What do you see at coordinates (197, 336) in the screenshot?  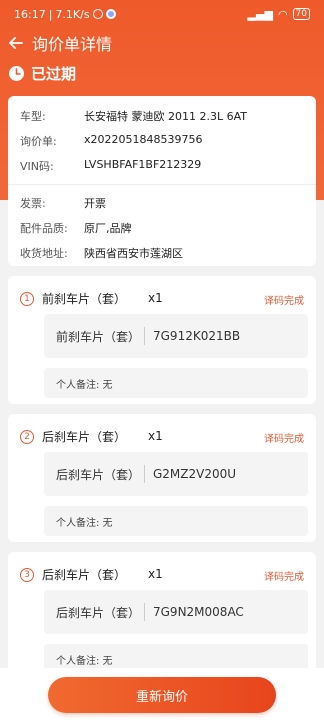 I see `part-code: 7G912K021BB` at bounding box center [197, 336].